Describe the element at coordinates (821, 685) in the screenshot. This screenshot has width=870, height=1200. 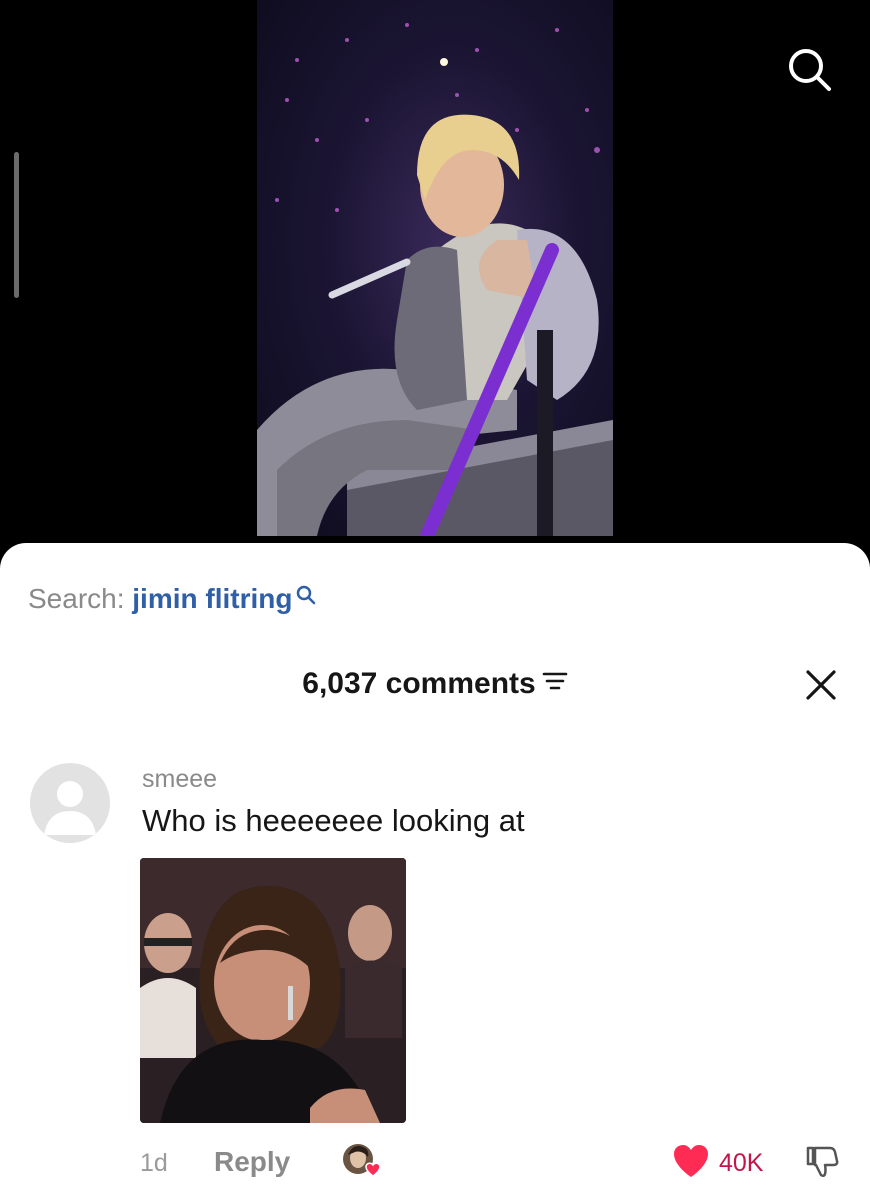
I see `close-icon` at that location.